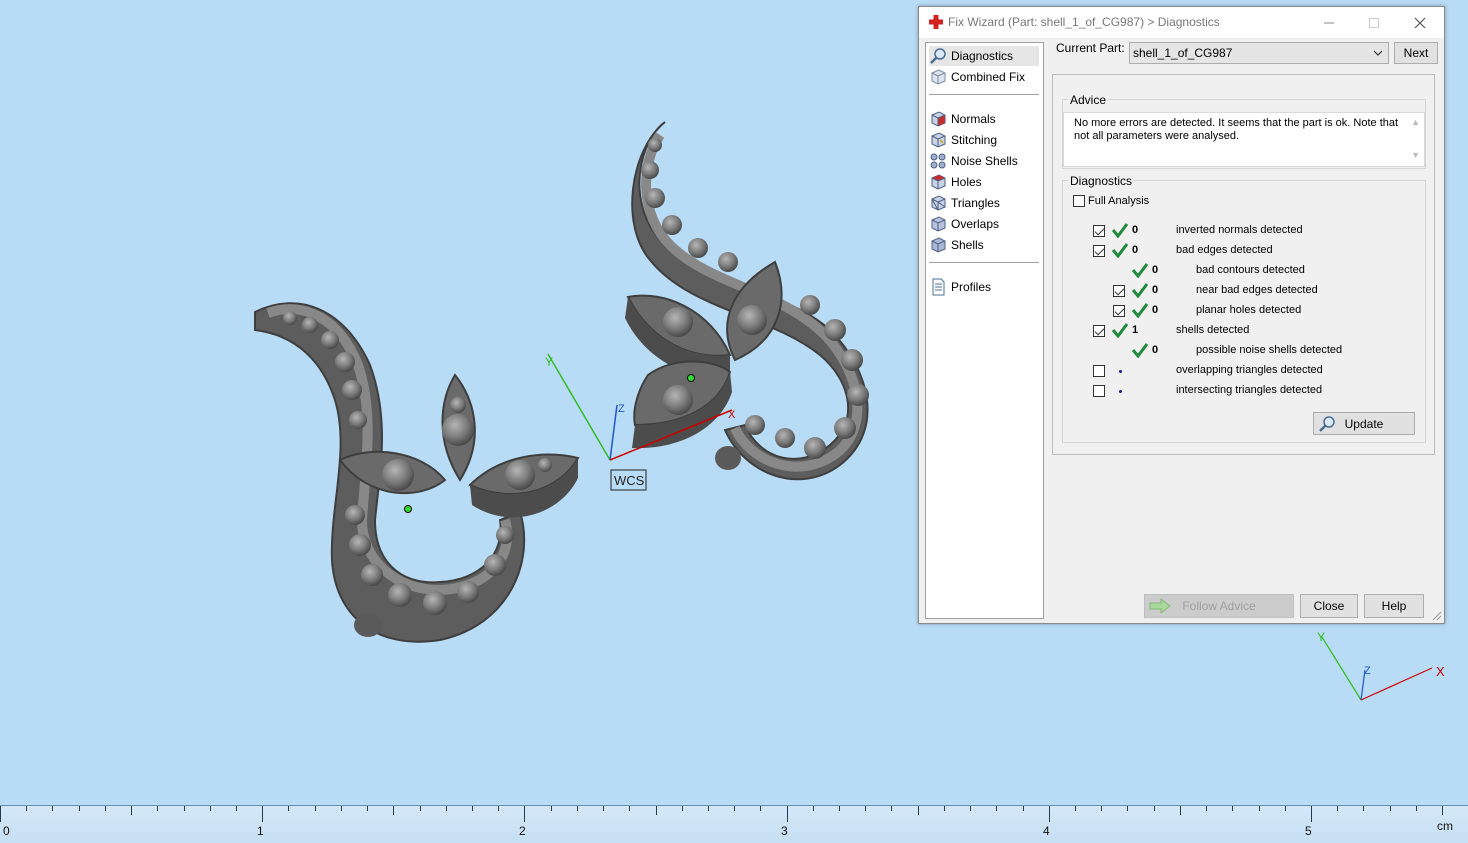 Image resolution: width=1468 pixels, height=843 pixels. What do you see at coordinates (938, 161) in the screenshot?
I see `noise-shells-icon` at bounding box center [938, 161].